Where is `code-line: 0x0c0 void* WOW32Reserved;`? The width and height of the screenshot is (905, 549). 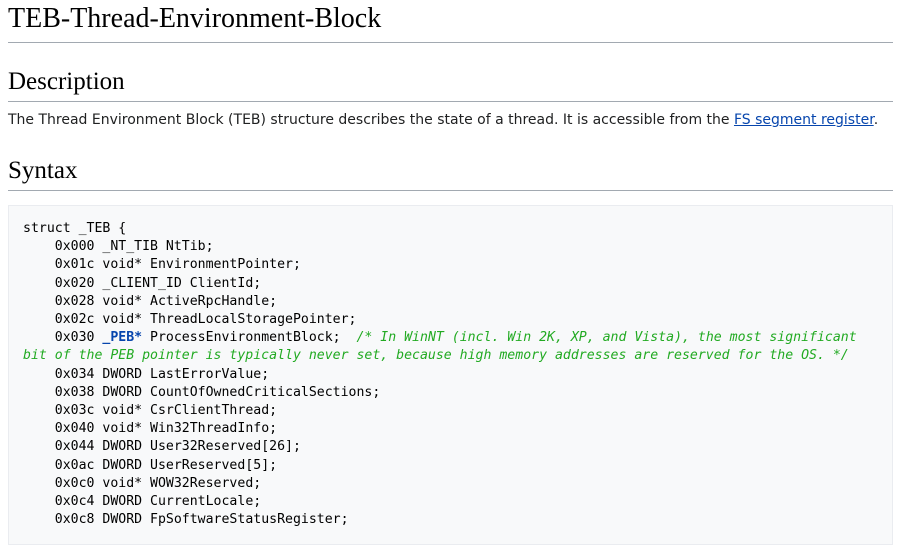
code-line: 0x0c0 void* WOW32Reserved; is located at coordinates (142, 483).